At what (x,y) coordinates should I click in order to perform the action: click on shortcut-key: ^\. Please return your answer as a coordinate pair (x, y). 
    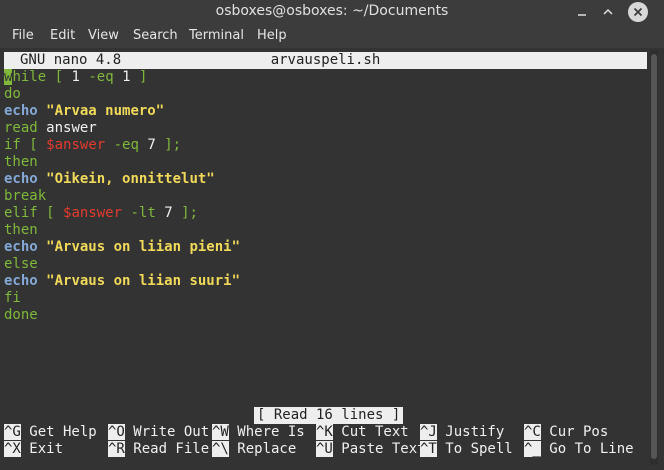
    Looking at the image, I should click on (220, 449).